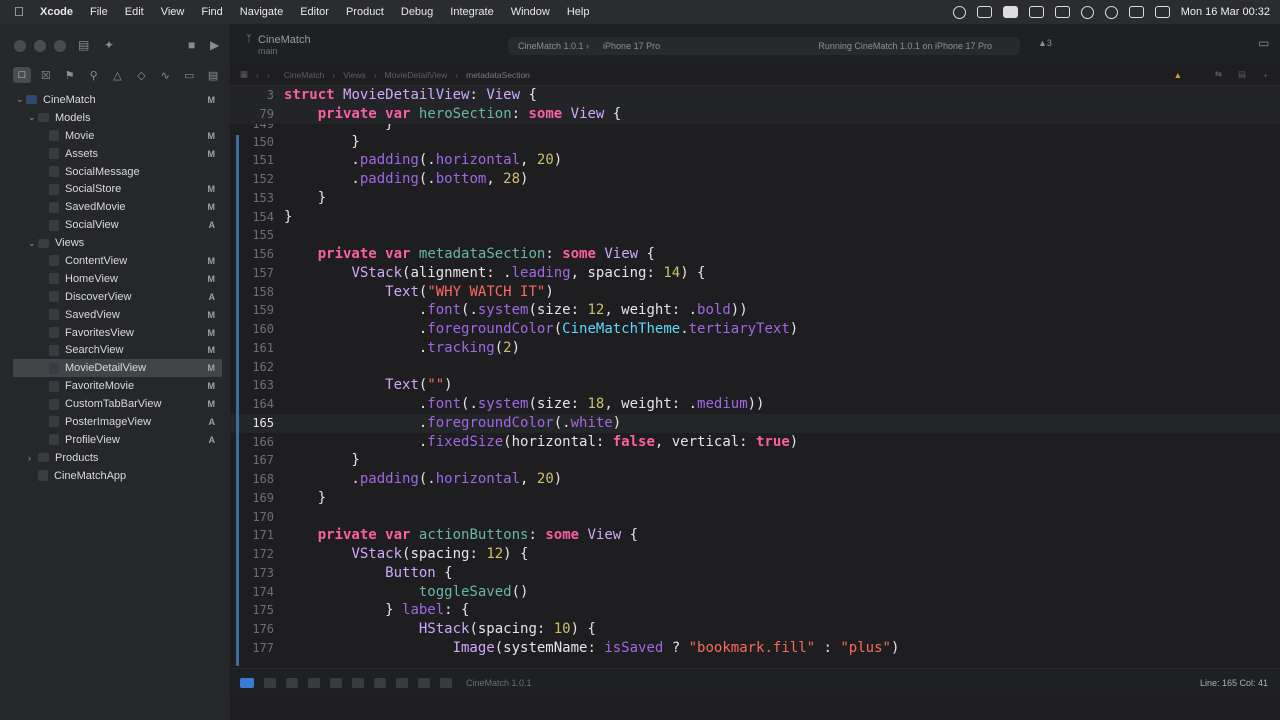 Image resolution: width=1280 pixels, height=720 pixels. What do you see at coordinates (252, 114) in the screenshot?
I see `line-number: 79` at bounding box center [252, 114].